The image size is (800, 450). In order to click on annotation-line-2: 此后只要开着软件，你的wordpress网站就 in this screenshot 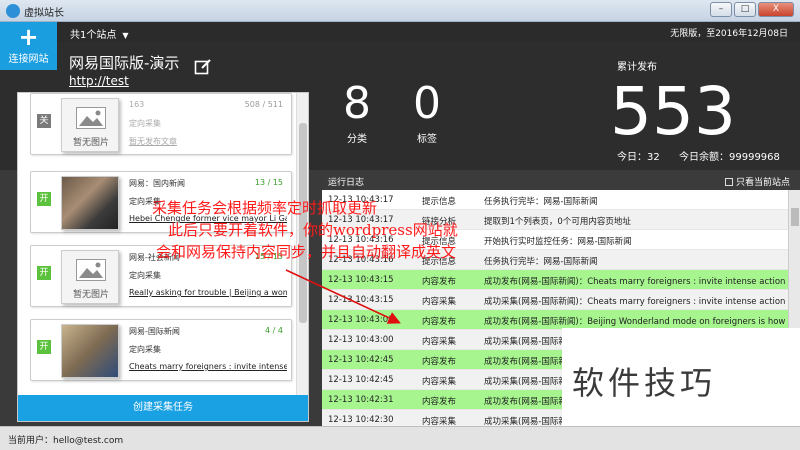, I will do `click(313, 230)`.